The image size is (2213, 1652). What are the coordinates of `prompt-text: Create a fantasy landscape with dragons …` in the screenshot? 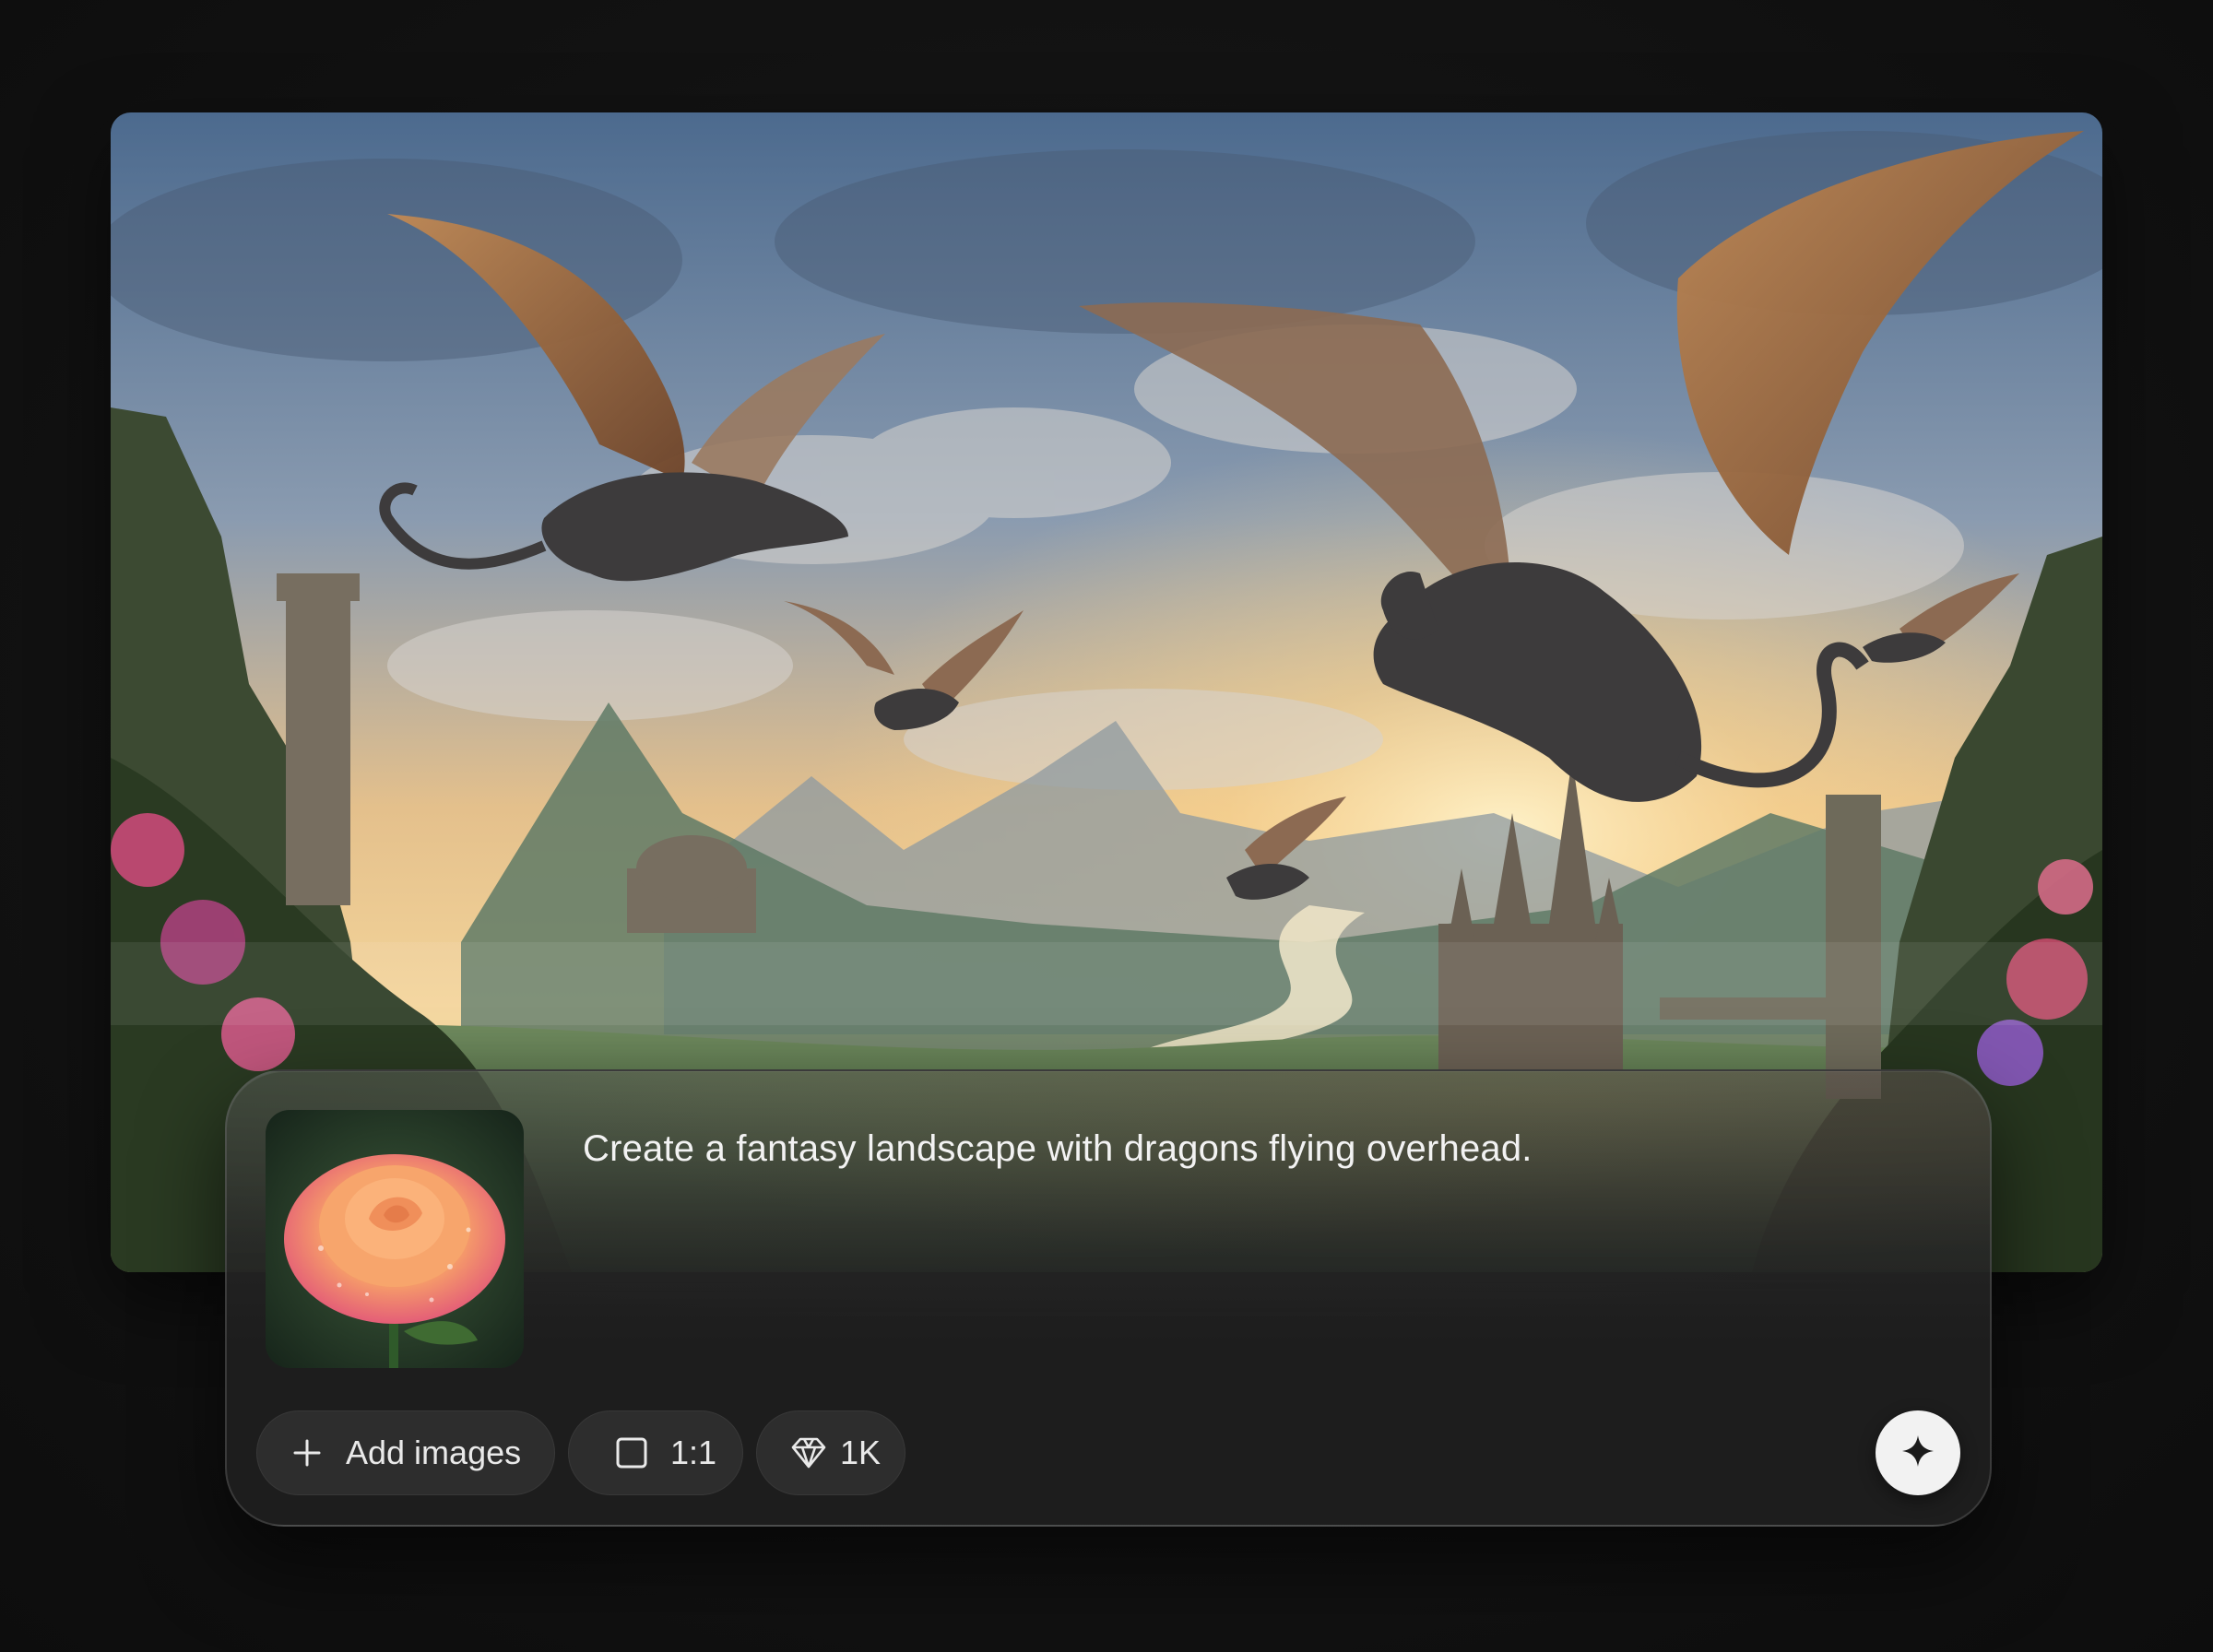 It's located at (1228, 1149).